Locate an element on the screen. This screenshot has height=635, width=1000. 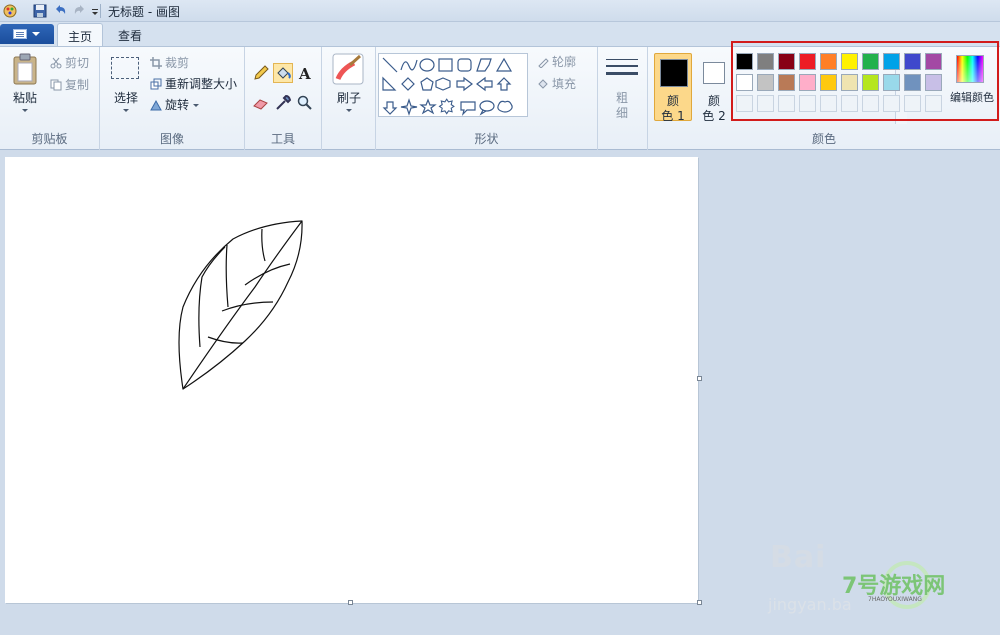
color-1-button: 颜 色 1 is located at coordinates (673, 88).